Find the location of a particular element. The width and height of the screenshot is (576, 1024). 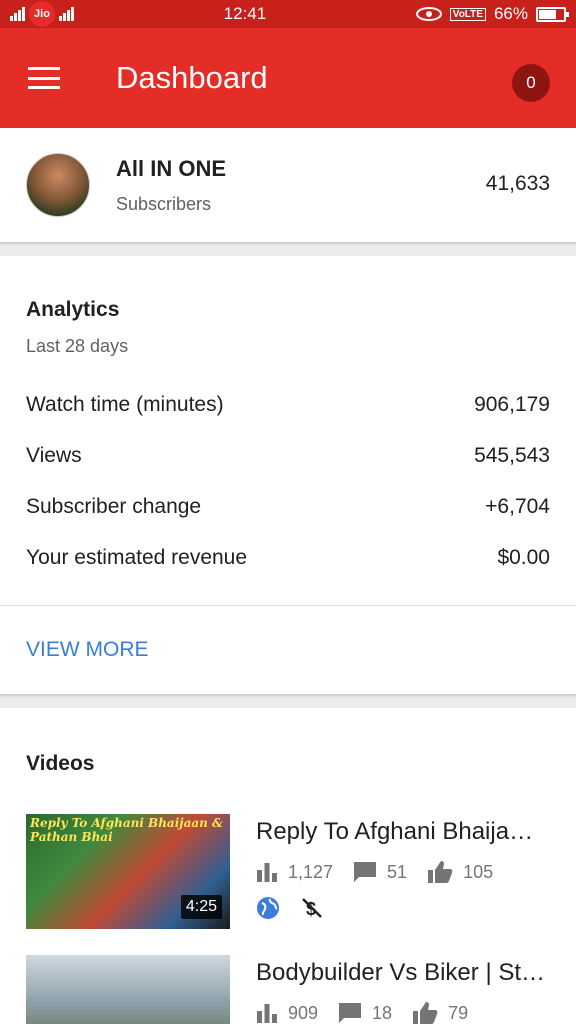

analytics-row-views: Views 545,543 is located at coordinates (288, 455).